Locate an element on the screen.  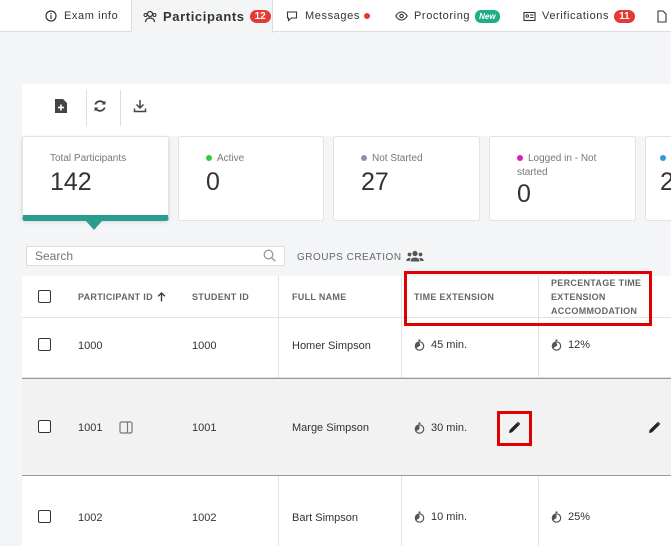
percentage-value: 12% is located at coordinates (579, 345).